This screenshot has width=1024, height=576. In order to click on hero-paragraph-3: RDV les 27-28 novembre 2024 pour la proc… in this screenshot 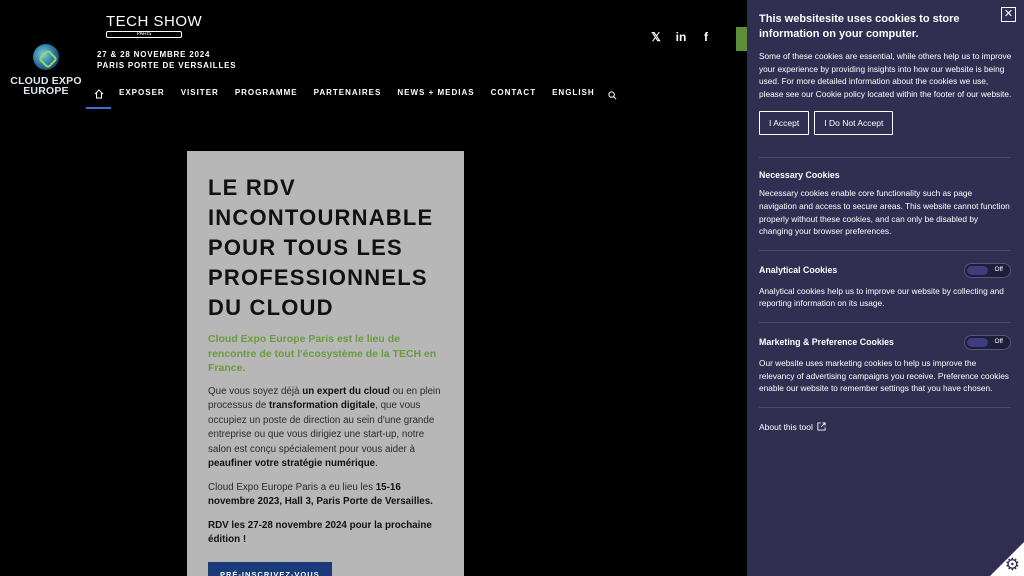, I will do `click(320, 532)`.